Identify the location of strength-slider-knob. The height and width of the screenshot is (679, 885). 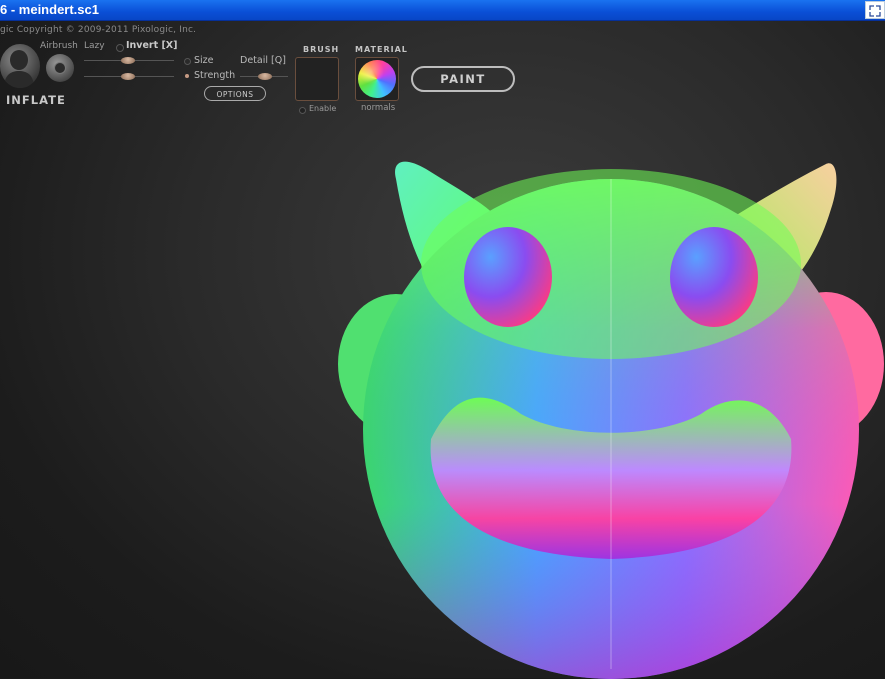
(128, 76).